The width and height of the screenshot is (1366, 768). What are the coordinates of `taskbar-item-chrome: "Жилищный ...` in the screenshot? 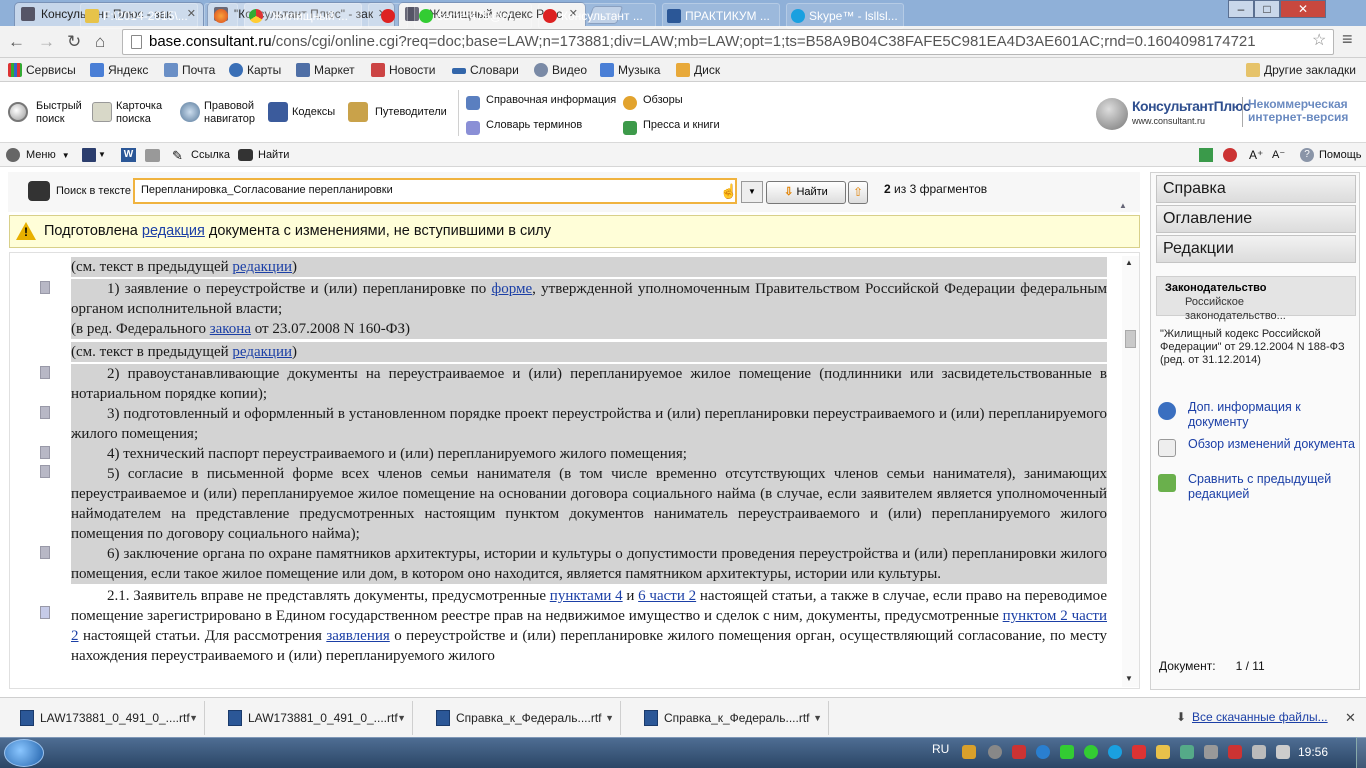 It's located at (303, 16).